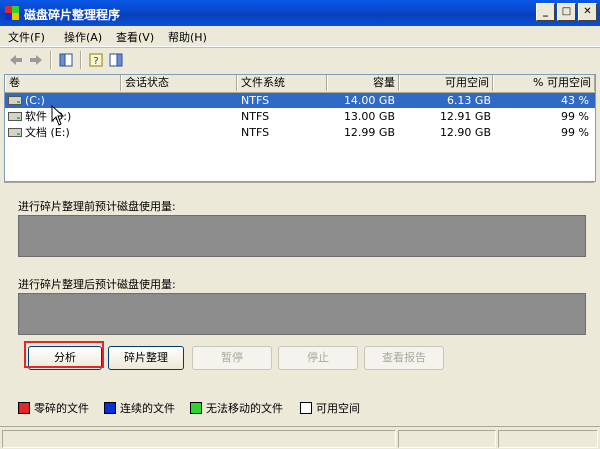 The image size is (600, 449). What do you see at coordinates (47, 132) in the screenshot?
I see `volume-name: 文档 (E:)` at bounding box center [47, 132].